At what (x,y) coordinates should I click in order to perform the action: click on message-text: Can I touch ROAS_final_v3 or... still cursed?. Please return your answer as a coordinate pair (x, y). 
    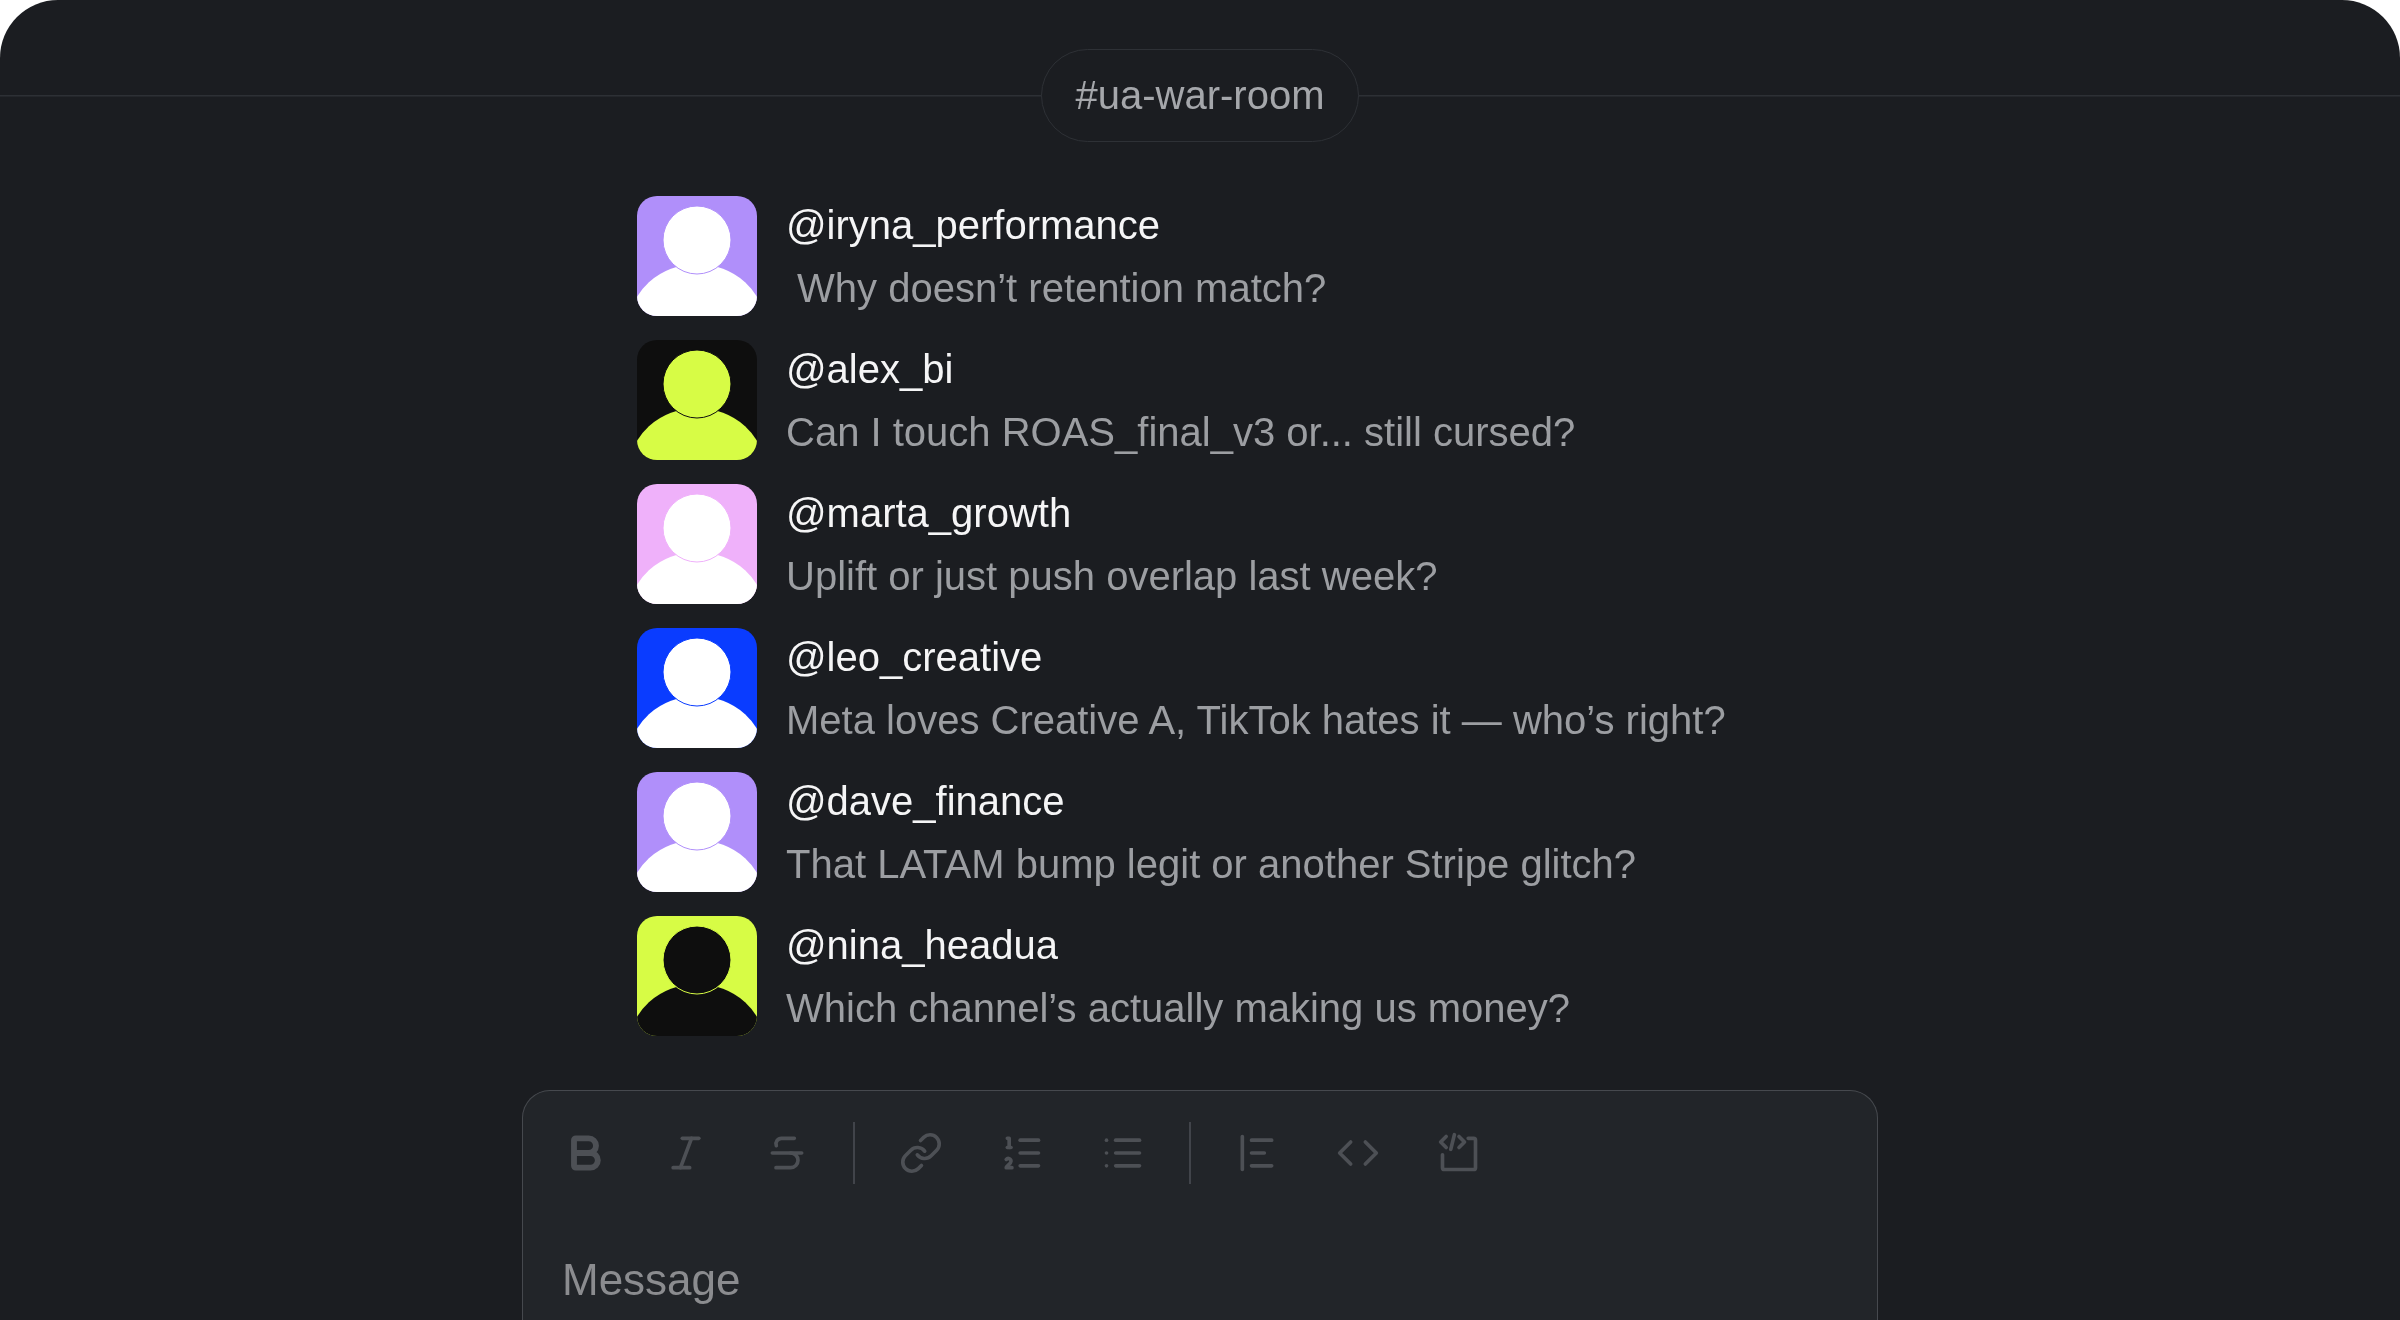
    Looking at the image, I should click on (1181, 432).